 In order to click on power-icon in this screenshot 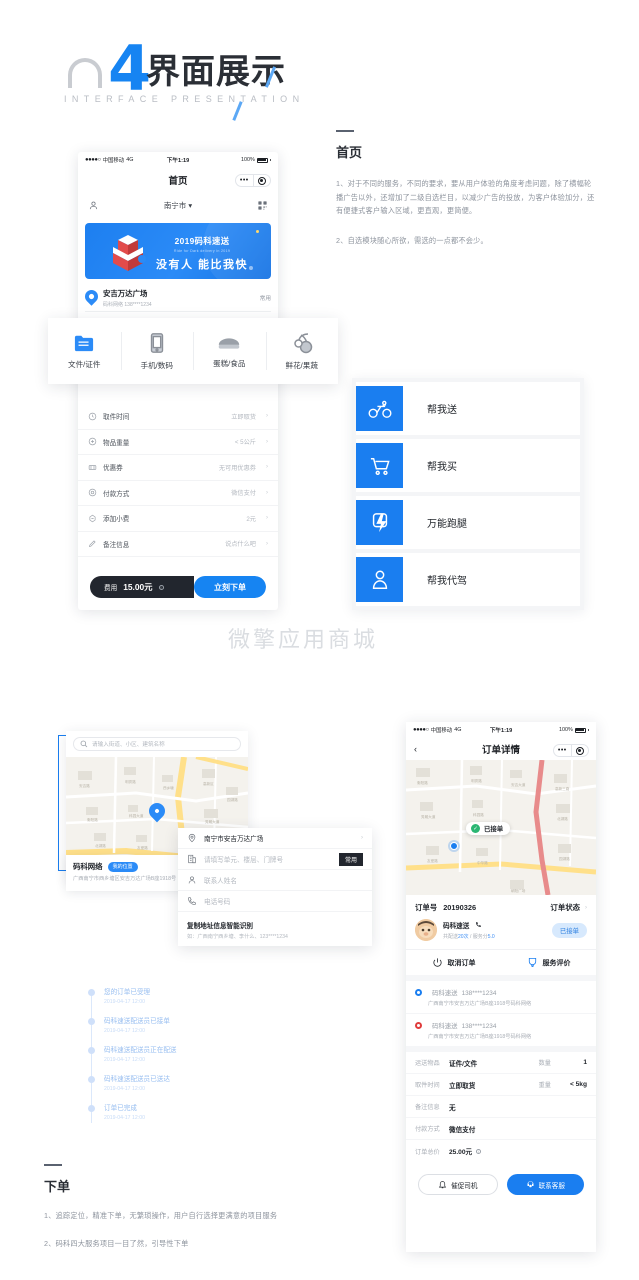, I will do `click(437, 962)`.